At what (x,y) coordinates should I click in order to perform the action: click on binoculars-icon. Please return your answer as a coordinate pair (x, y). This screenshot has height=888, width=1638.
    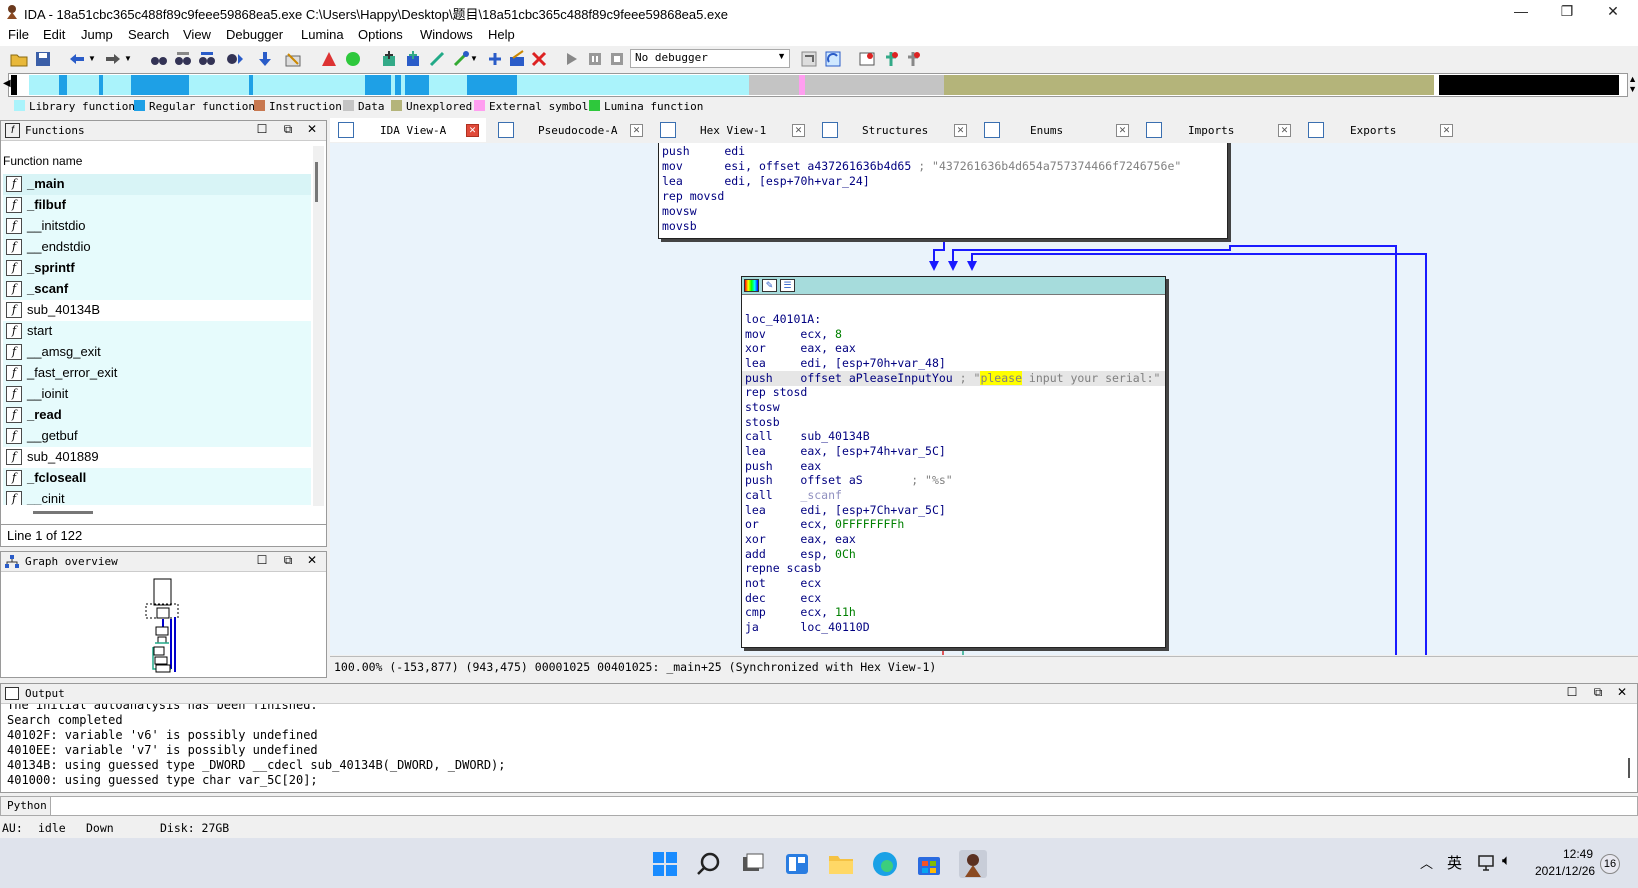
    Looking at the image, I should click on (159, 59).